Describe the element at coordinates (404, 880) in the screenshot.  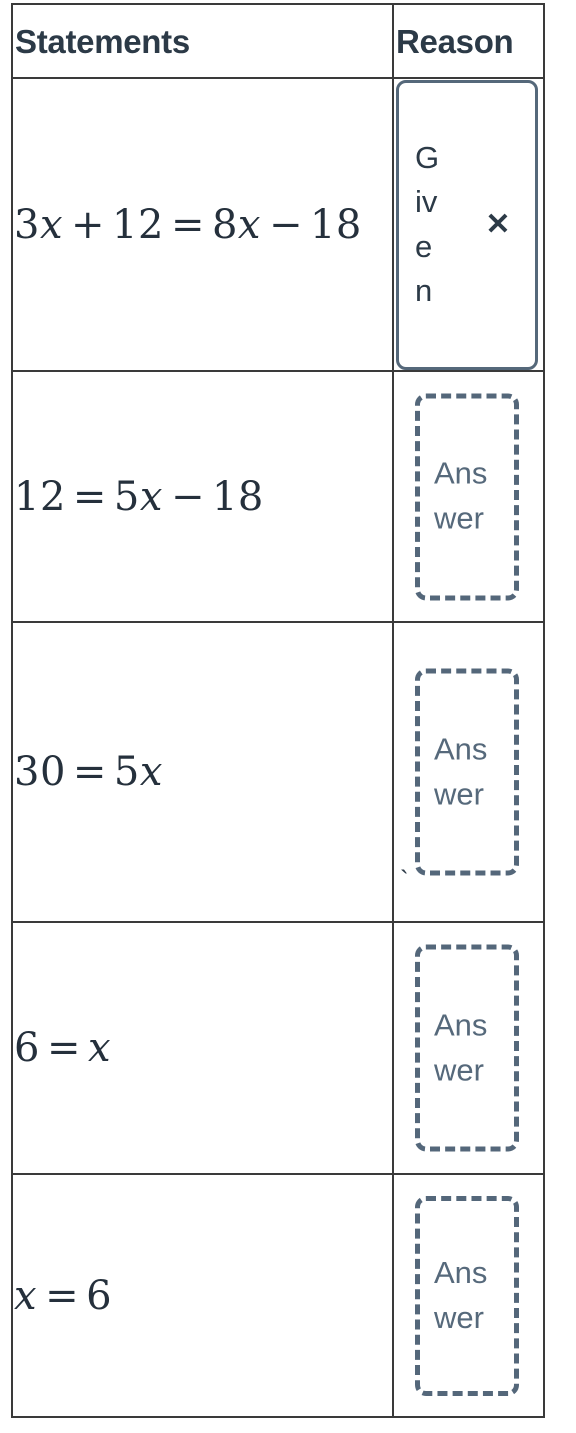
I see `stray-backtick-artifact: `` at that location.